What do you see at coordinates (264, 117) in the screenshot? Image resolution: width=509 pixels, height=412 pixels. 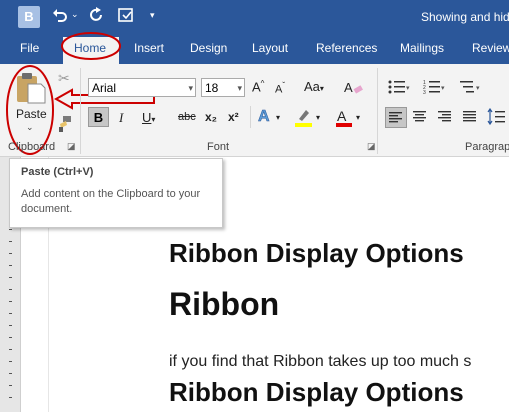 I see `text-effects-icon: A` at bounding box center [264, 117].